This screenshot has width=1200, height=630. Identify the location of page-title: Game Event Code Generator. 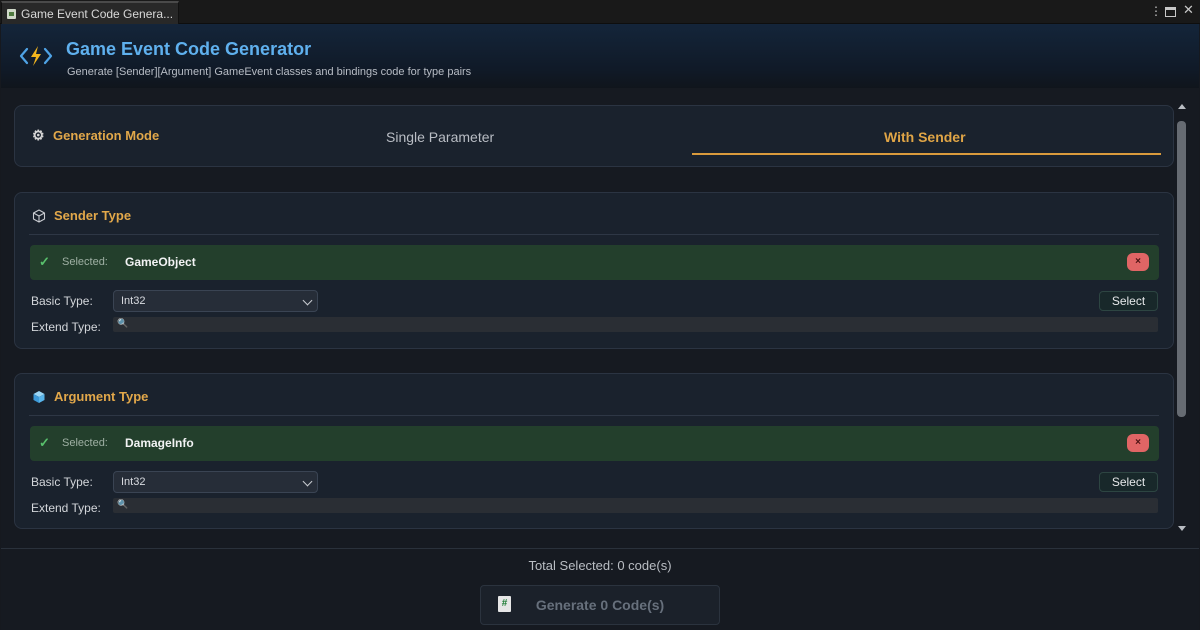
(189, 49).